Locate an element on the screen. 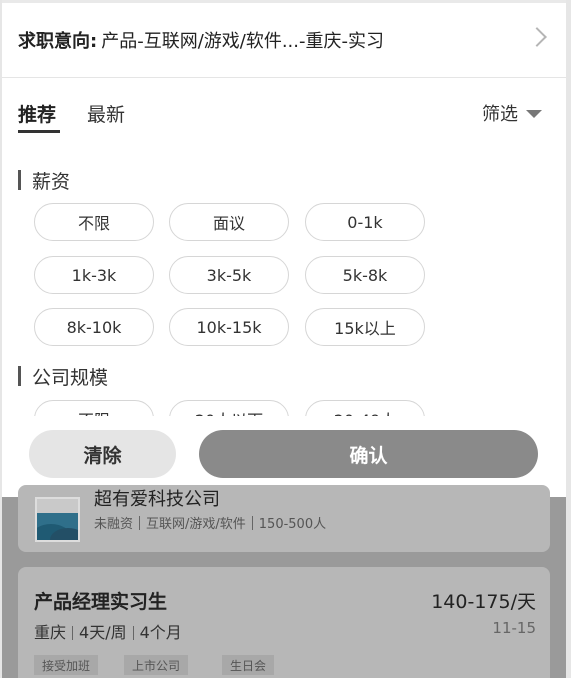  company-meta: 未融资 互联网/游戏/软件 150-500人 is located at coordinates (210, 522).